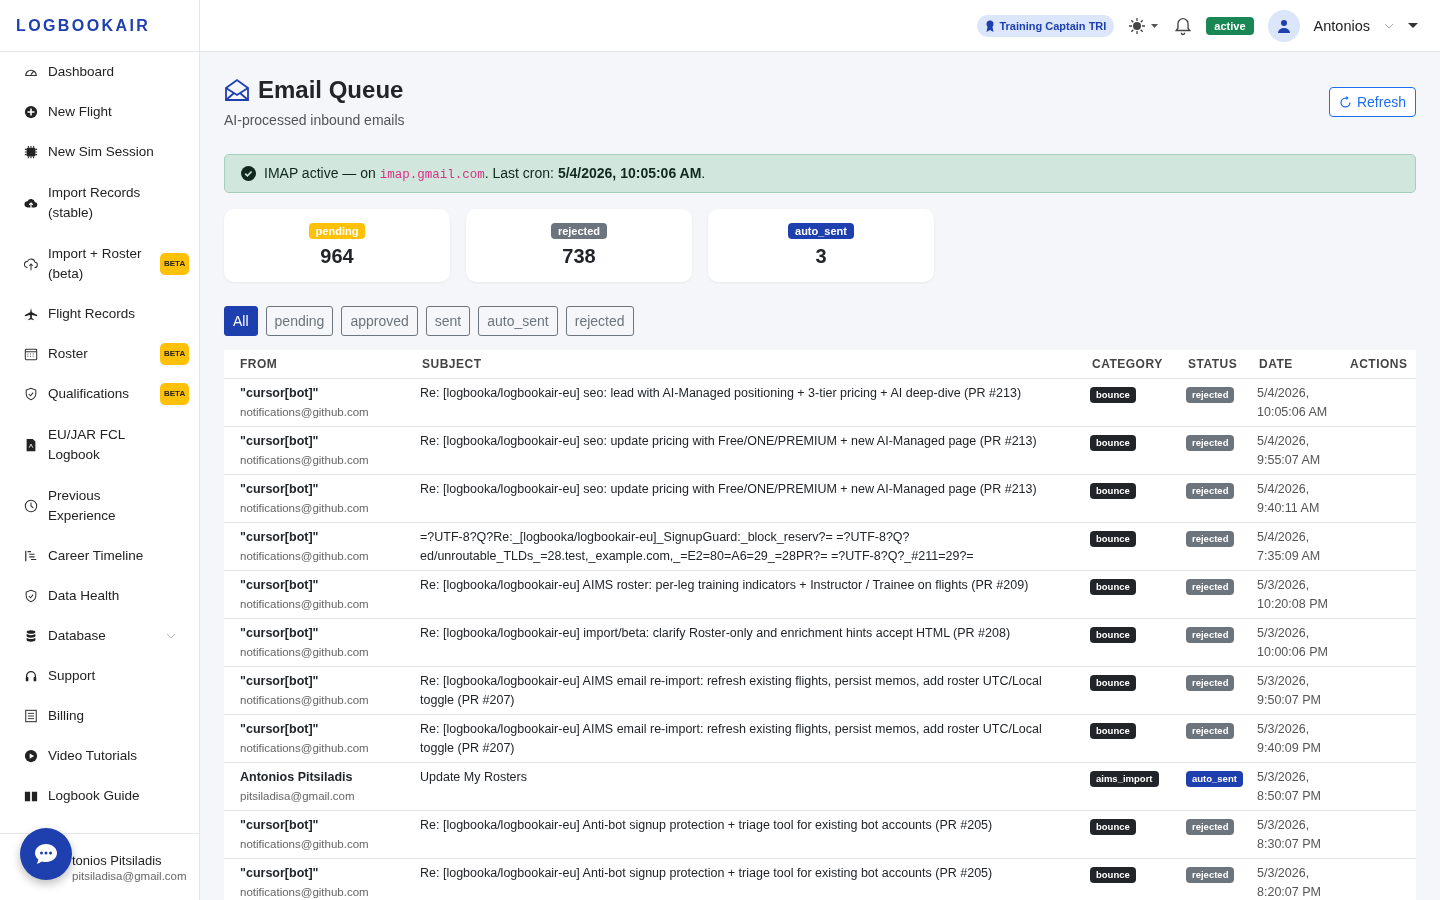  Describe the element at coordinates (111, 716) in the screenshot. I see `sidebar-item: Billing` at that location.